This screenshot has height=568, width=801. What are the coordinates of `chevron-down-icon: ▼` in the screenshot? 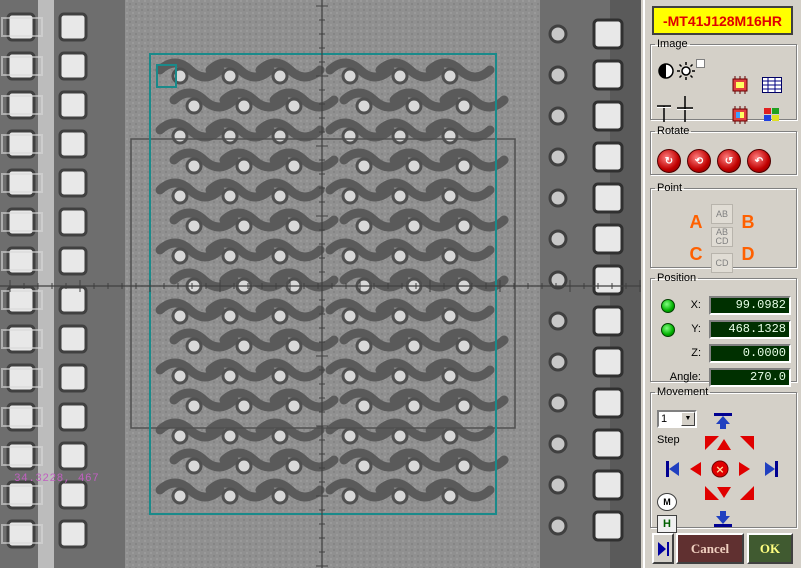 It's located at (688, 419).